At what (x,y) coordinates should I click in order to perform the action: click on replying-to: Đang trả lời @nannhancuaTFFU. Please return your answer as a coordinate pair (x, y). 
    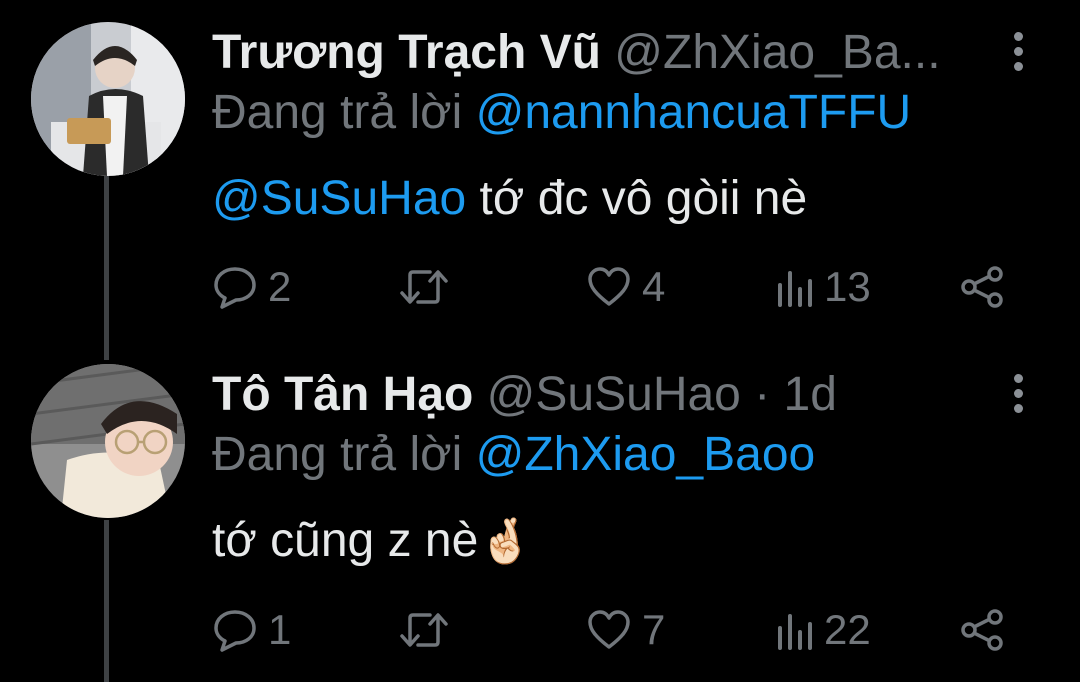
    Looking at the image, I should click on (561, 113).